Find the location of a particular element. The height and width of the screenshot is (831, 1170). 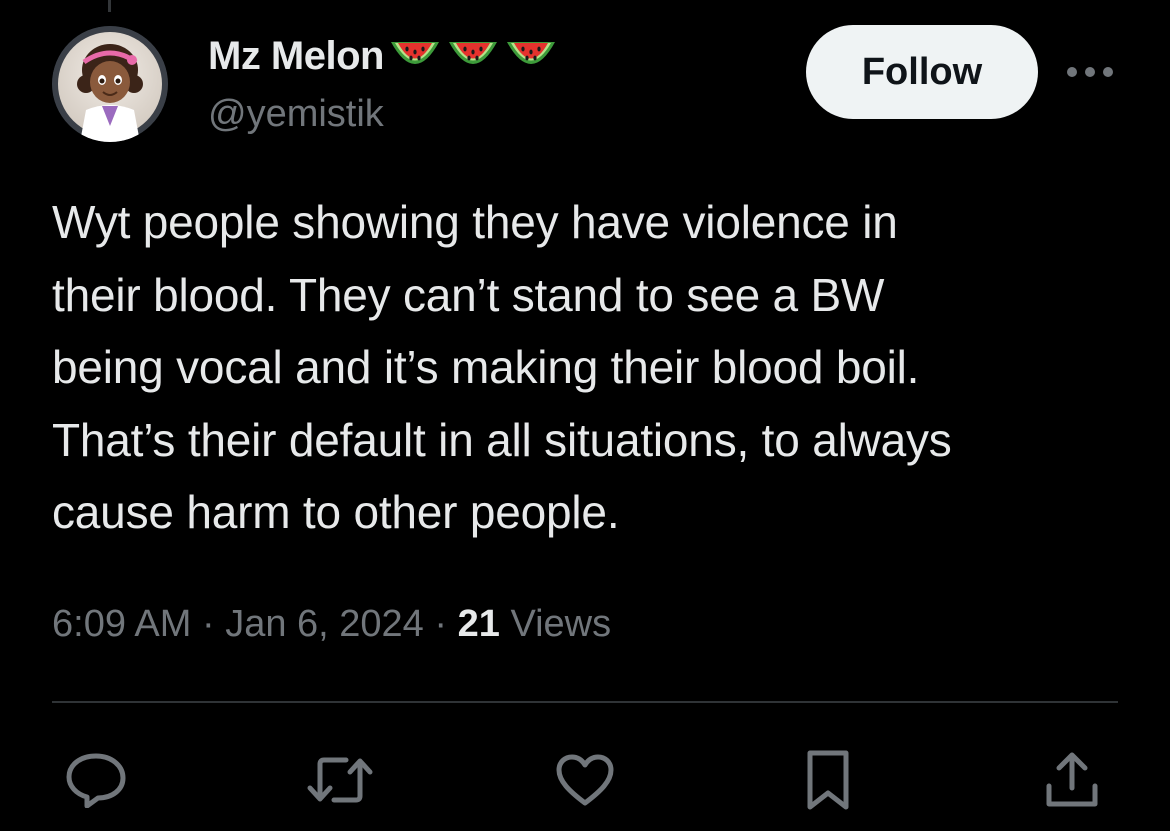

user-handle: @yemistik is located at coordinates (296, 114).